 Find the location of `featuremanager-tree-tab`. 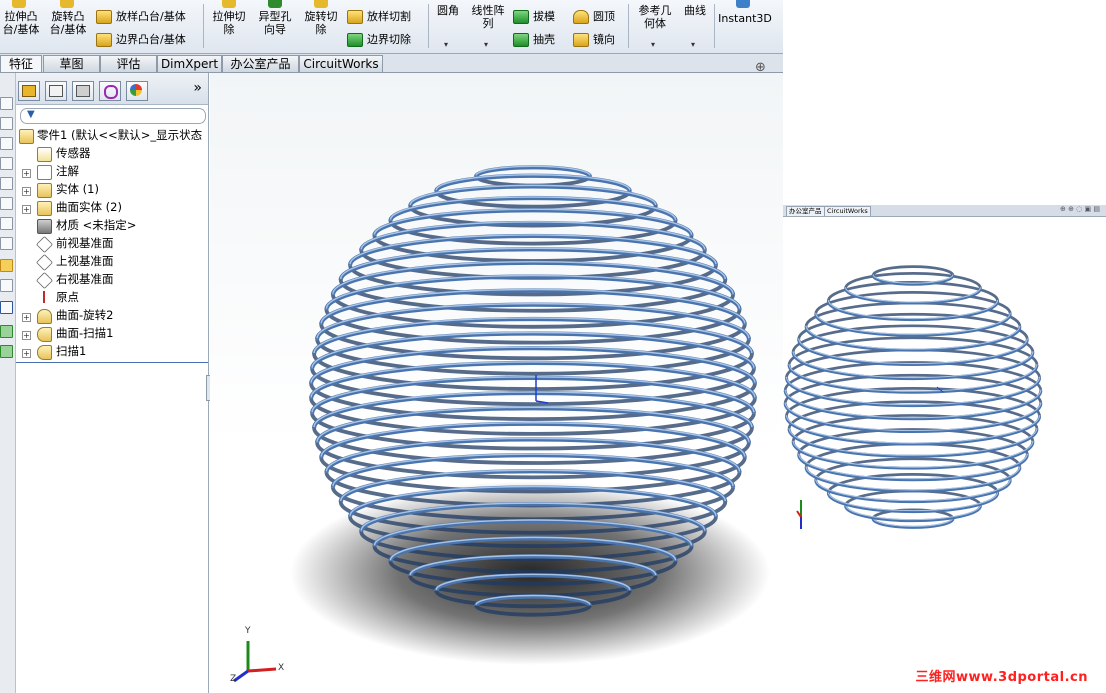

featuremanager-tree-tab is located at coordinates (29, 91).